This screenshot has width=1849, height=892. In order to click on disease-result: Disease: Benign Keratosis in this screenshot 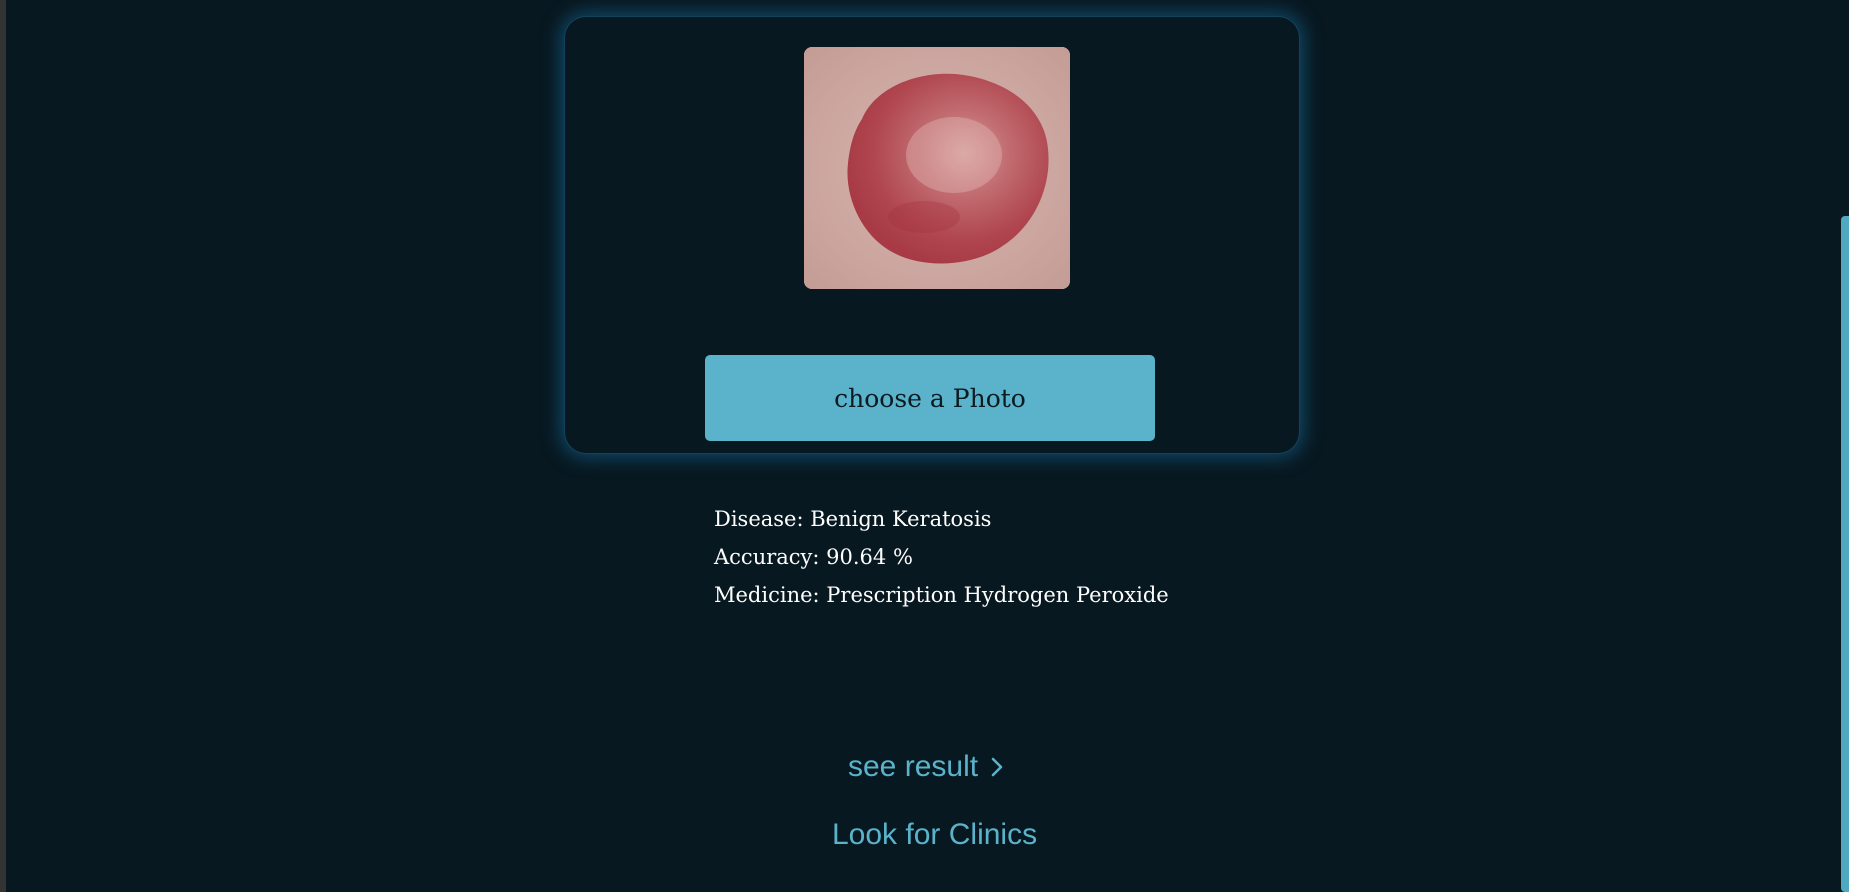, I will do `click(853, 519)`.